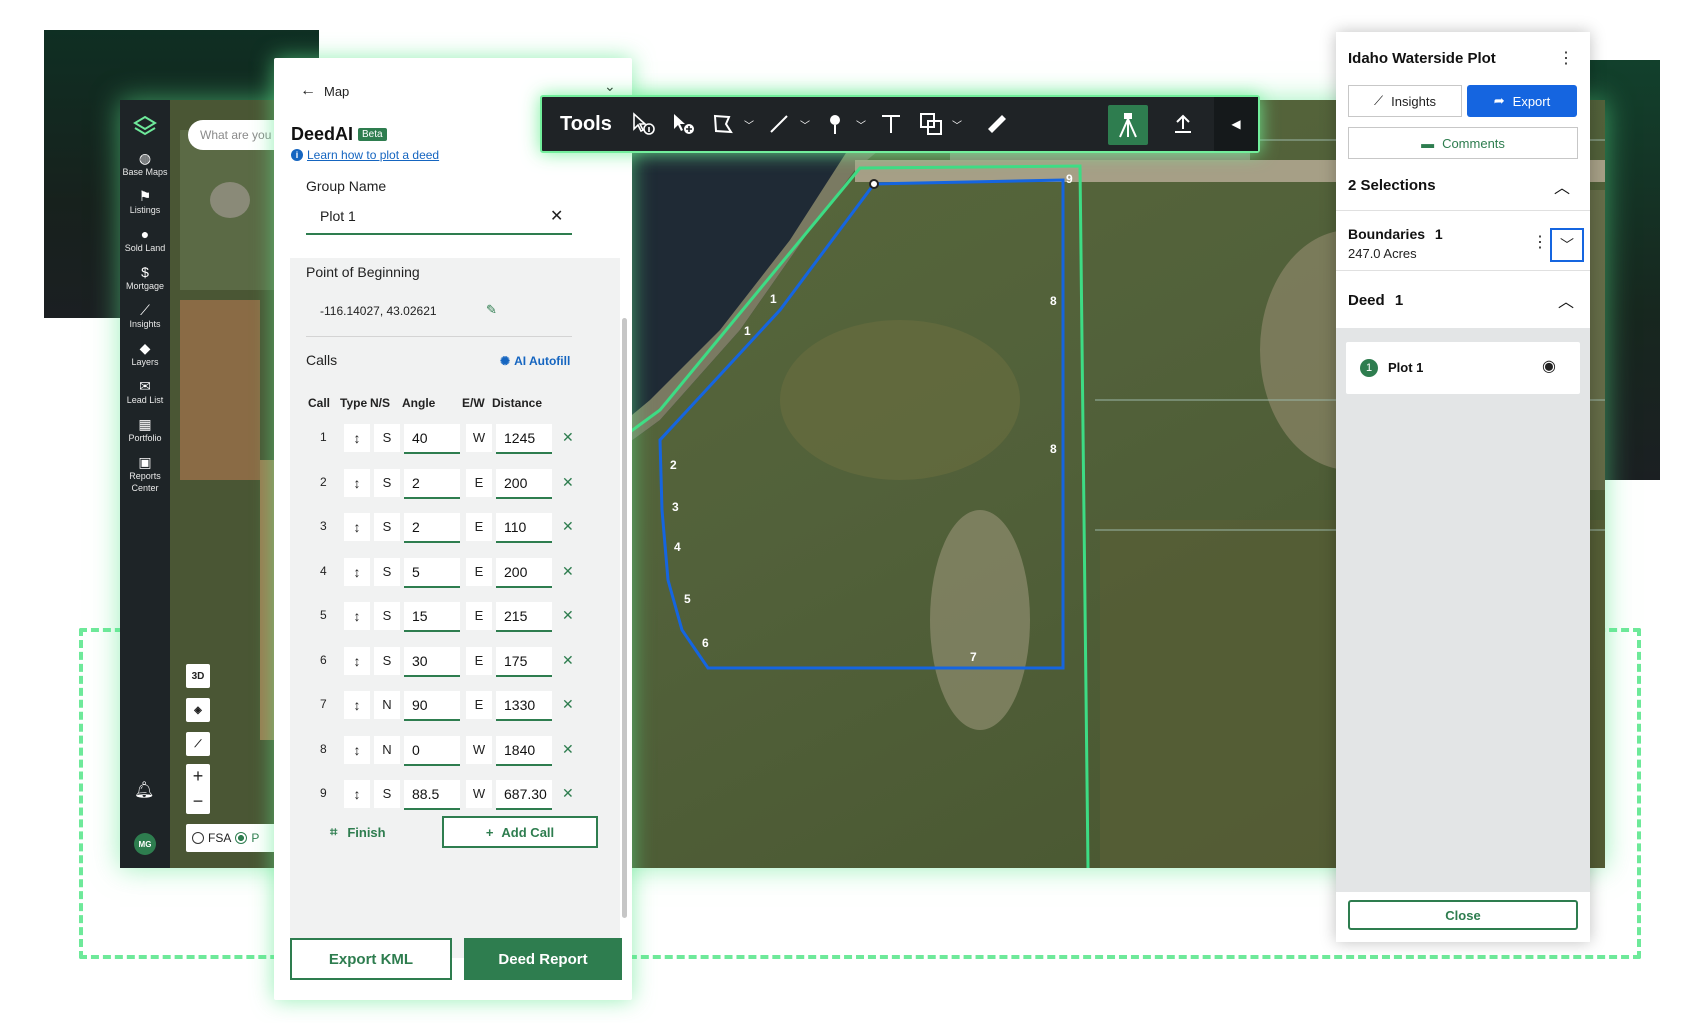 The height and width of the screenshot is (1023, 1700). What do you see at coordinates (491, 310) in the screenshot?
I see `pencil-icon: ✎` at bounding box center [491, 310].